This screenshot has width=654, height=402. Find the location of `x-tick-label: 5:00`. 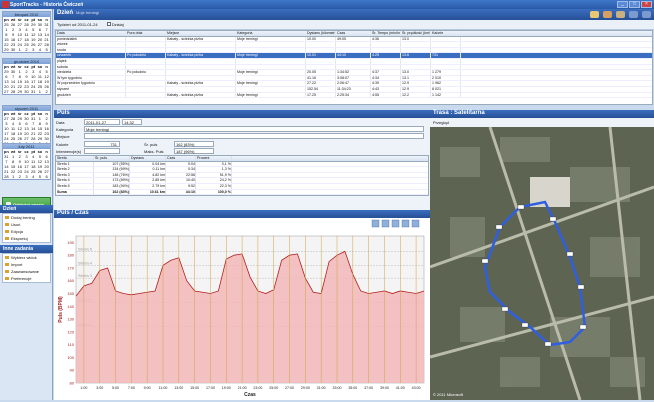

x-tick-label: 5:00 is located at coordinates (115, 388).